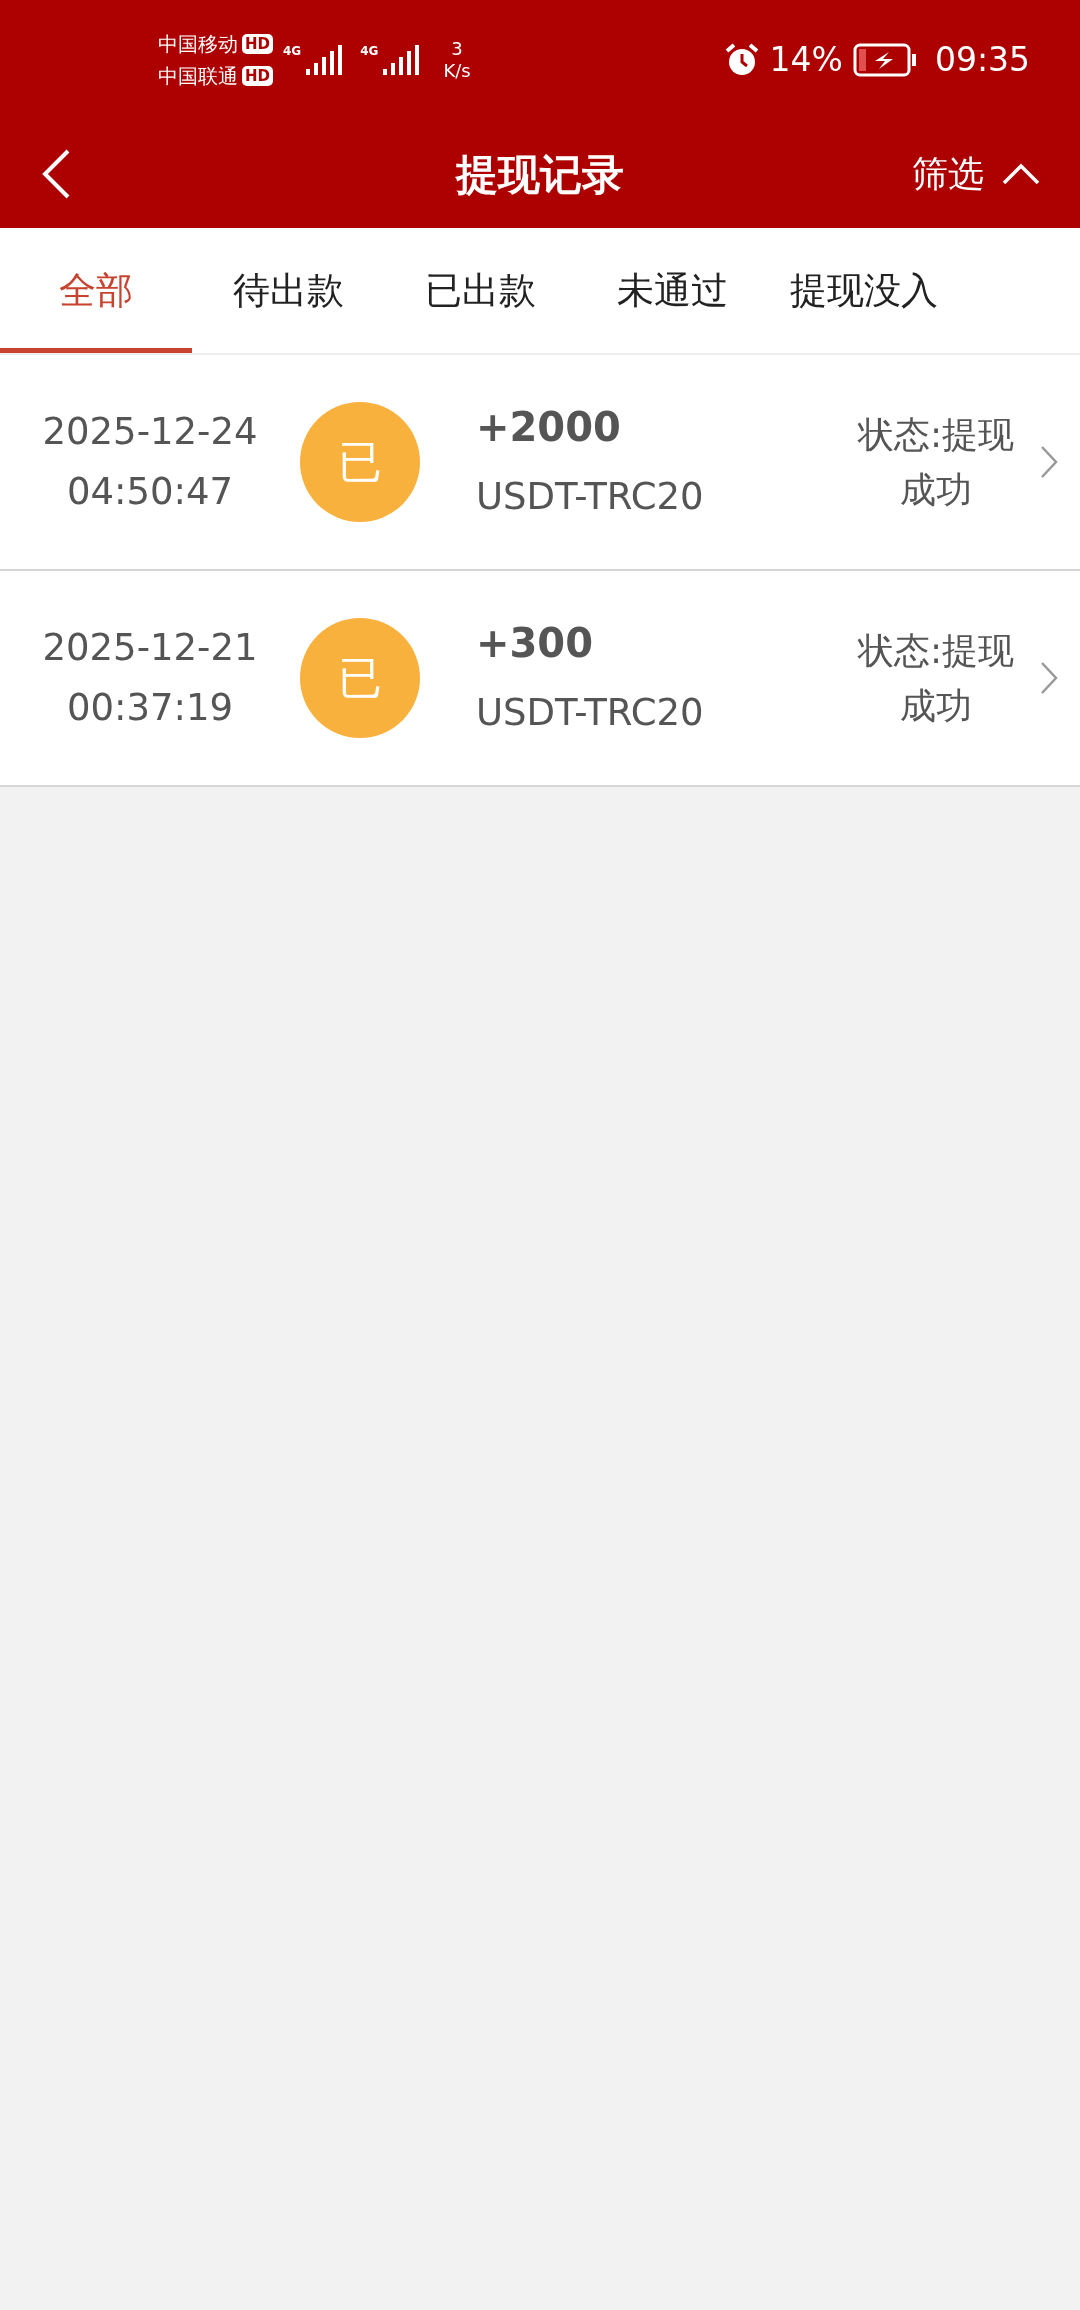 The width and height of the screenshot is (1080, 2310). What do you see at coordinates (150, 432) in the screenshot?
I see `record-date: 2025-12-24` at bounding box center [150, 432].